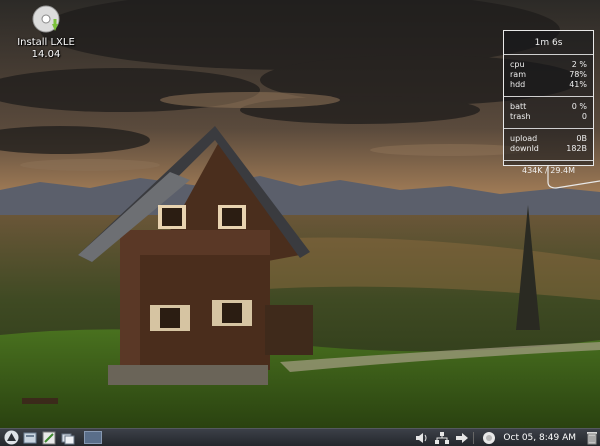 Image resolution: width=600 pixels, height=446 pixels. I want to click on volume-button, so click(422, 438).